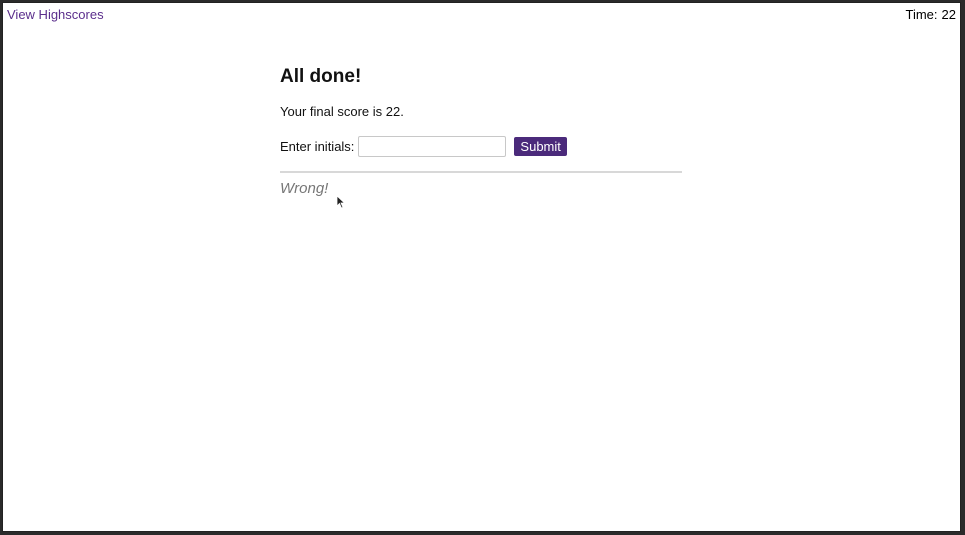 Image resolution: width=965 pixels, height=535 pixels. Describe the element at coordinates (55, 14) in the screenshot. I see `view-highscores-link: View Highscores` at that location.